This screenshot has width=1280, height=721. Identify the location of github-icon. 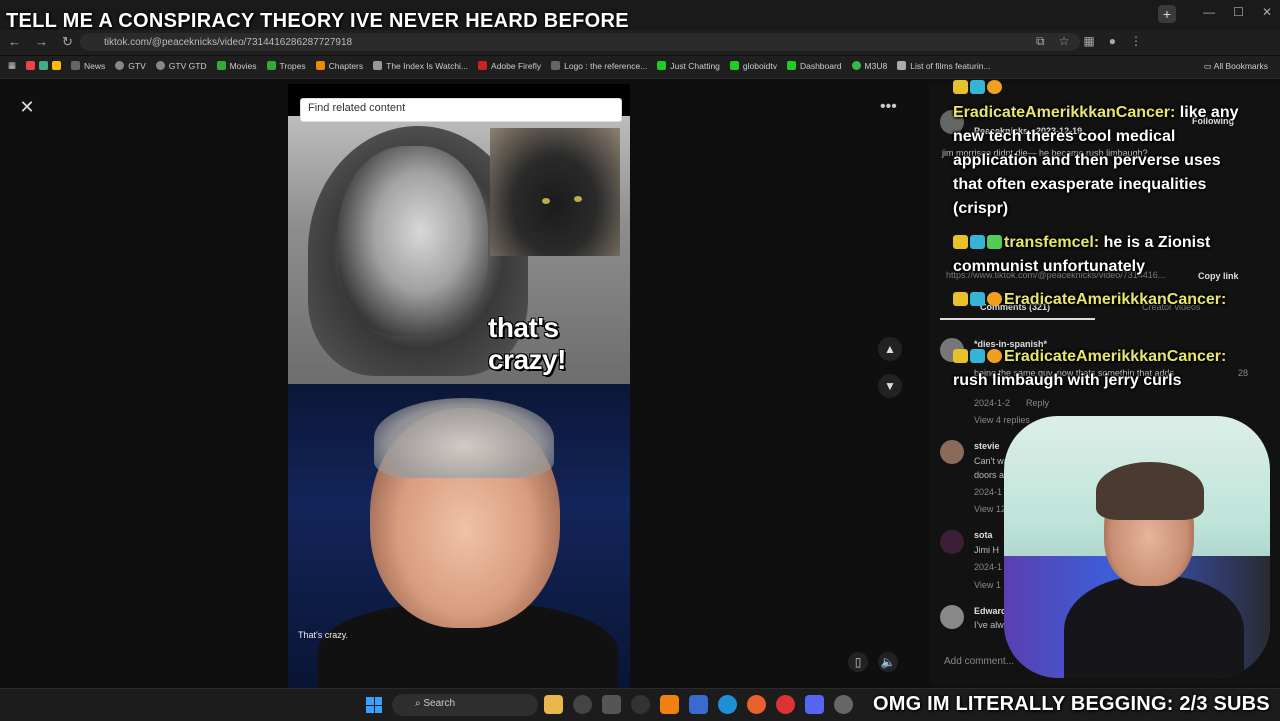
(120, 65).